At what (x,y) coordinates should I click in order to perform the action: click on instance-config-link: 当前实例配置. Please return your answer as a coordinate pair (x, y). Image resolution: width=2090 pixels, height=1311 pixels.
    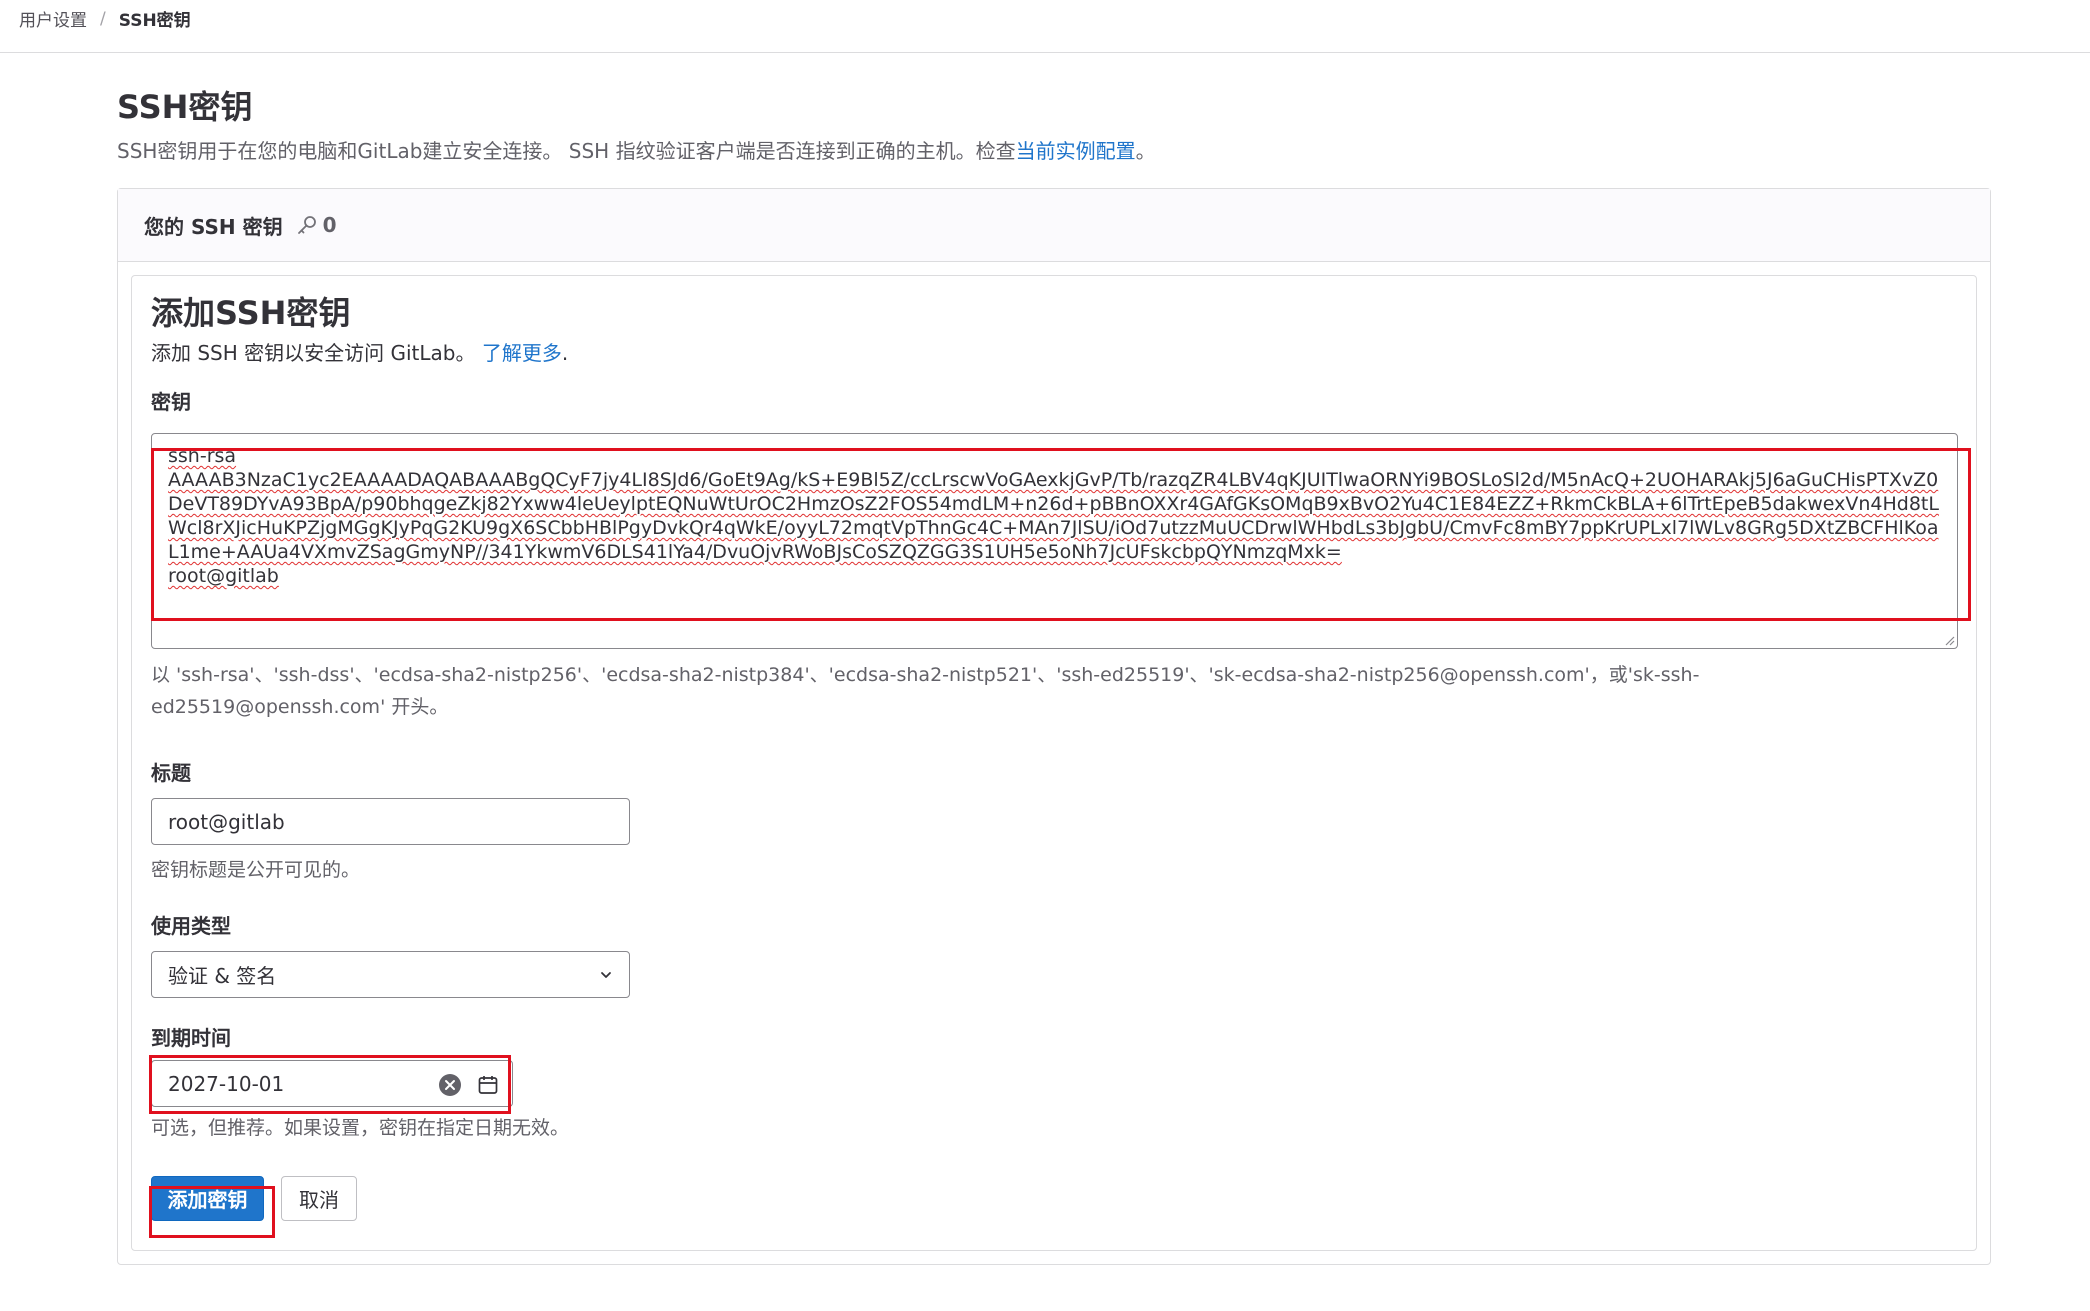
    Looking at the image, I should click on (1076, 151).